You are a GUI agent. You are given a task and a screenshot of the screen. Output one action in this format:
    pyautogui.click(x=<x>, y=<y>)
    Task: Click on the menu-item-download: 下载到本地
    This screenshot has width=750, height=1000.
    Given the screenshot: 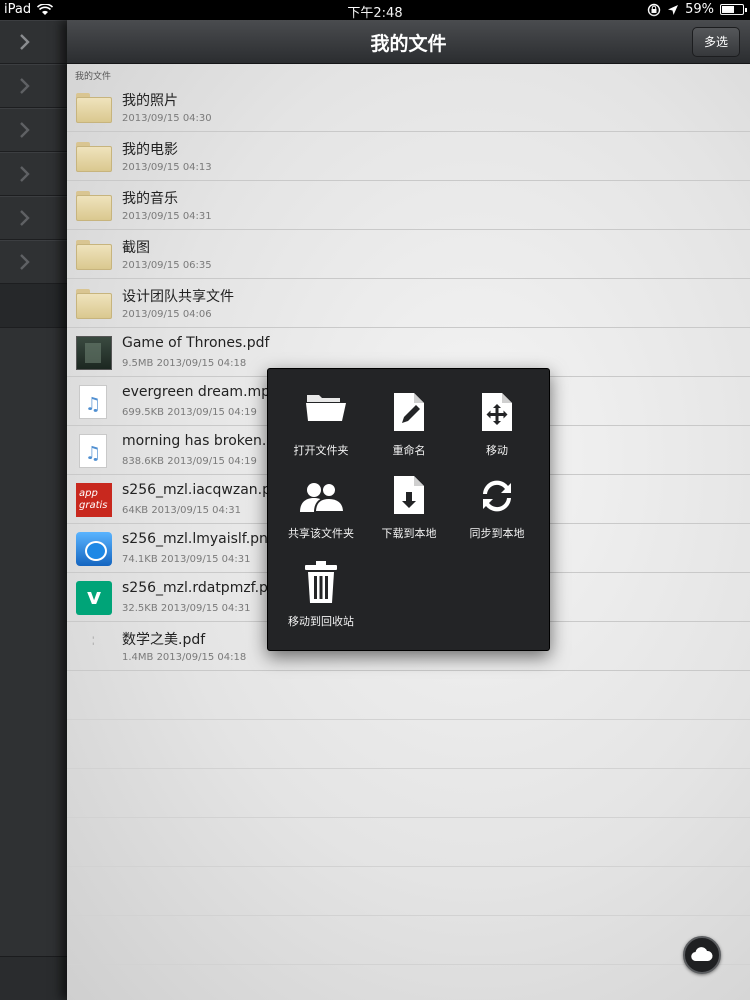 What is the action you would take?
    pyautogui.click(x=409, y=496)
    